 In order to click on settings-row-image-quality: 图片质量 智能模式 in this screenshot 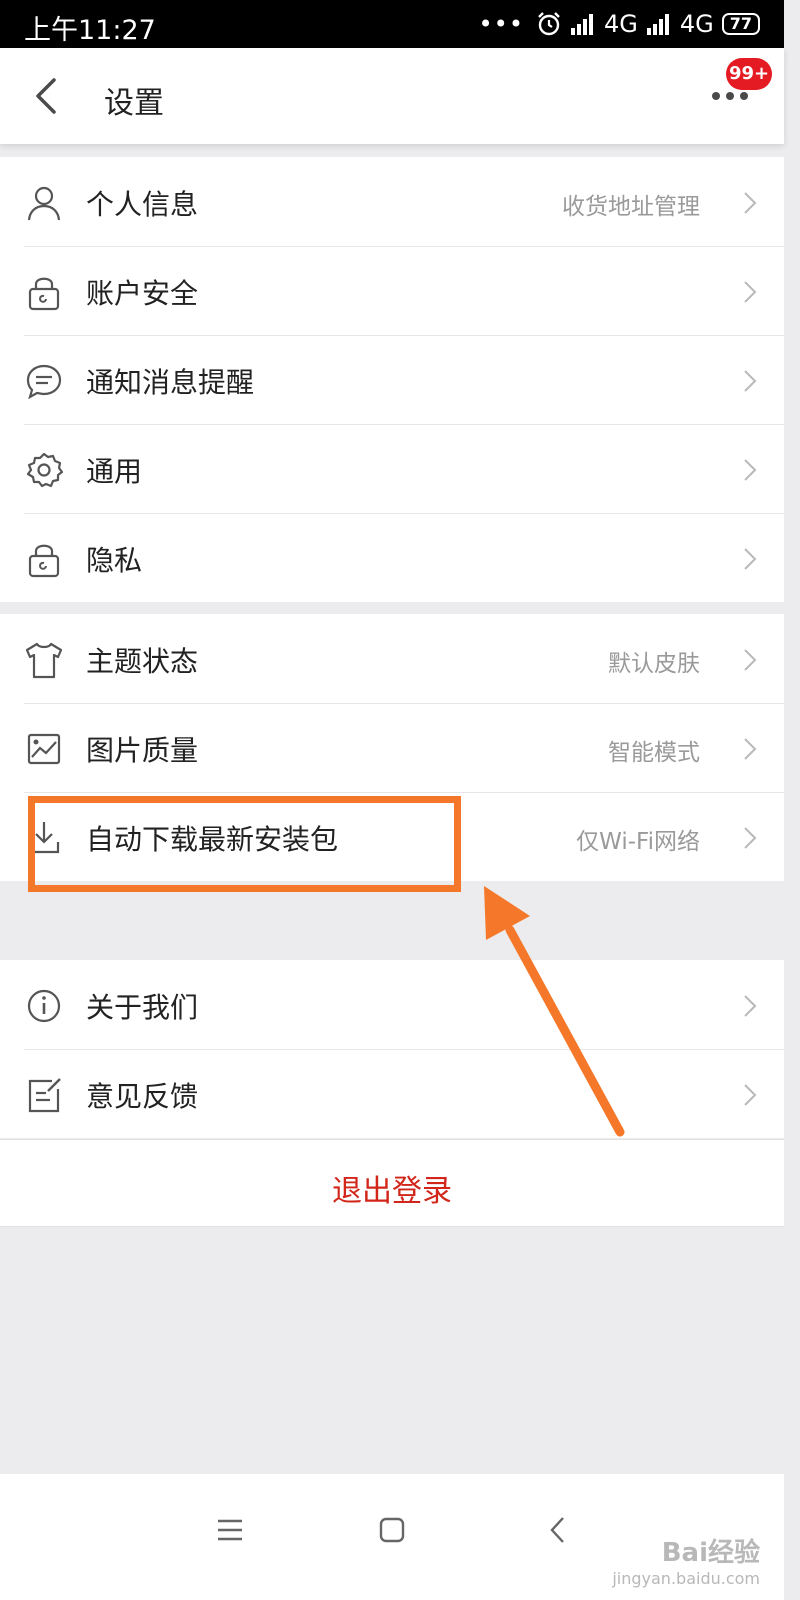, I will do `click(392, 747)`.